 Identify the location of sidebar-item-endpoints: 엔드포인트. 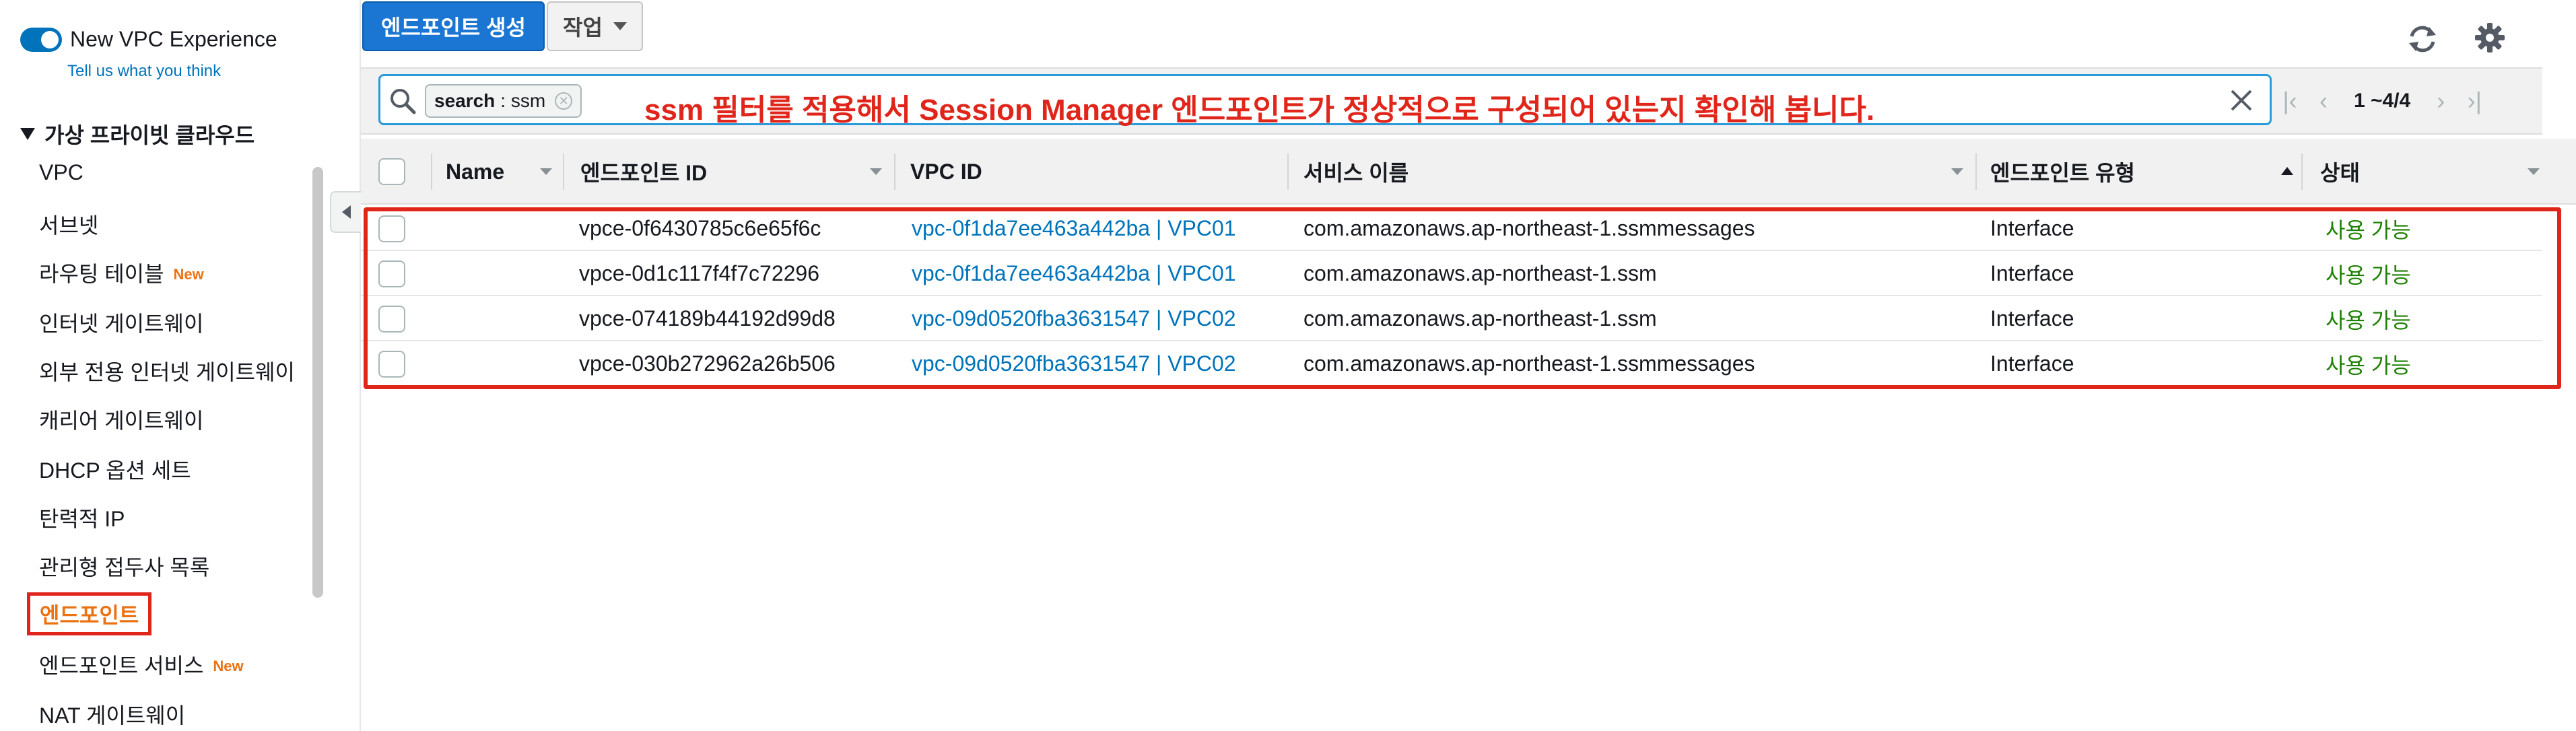
(89, 613).